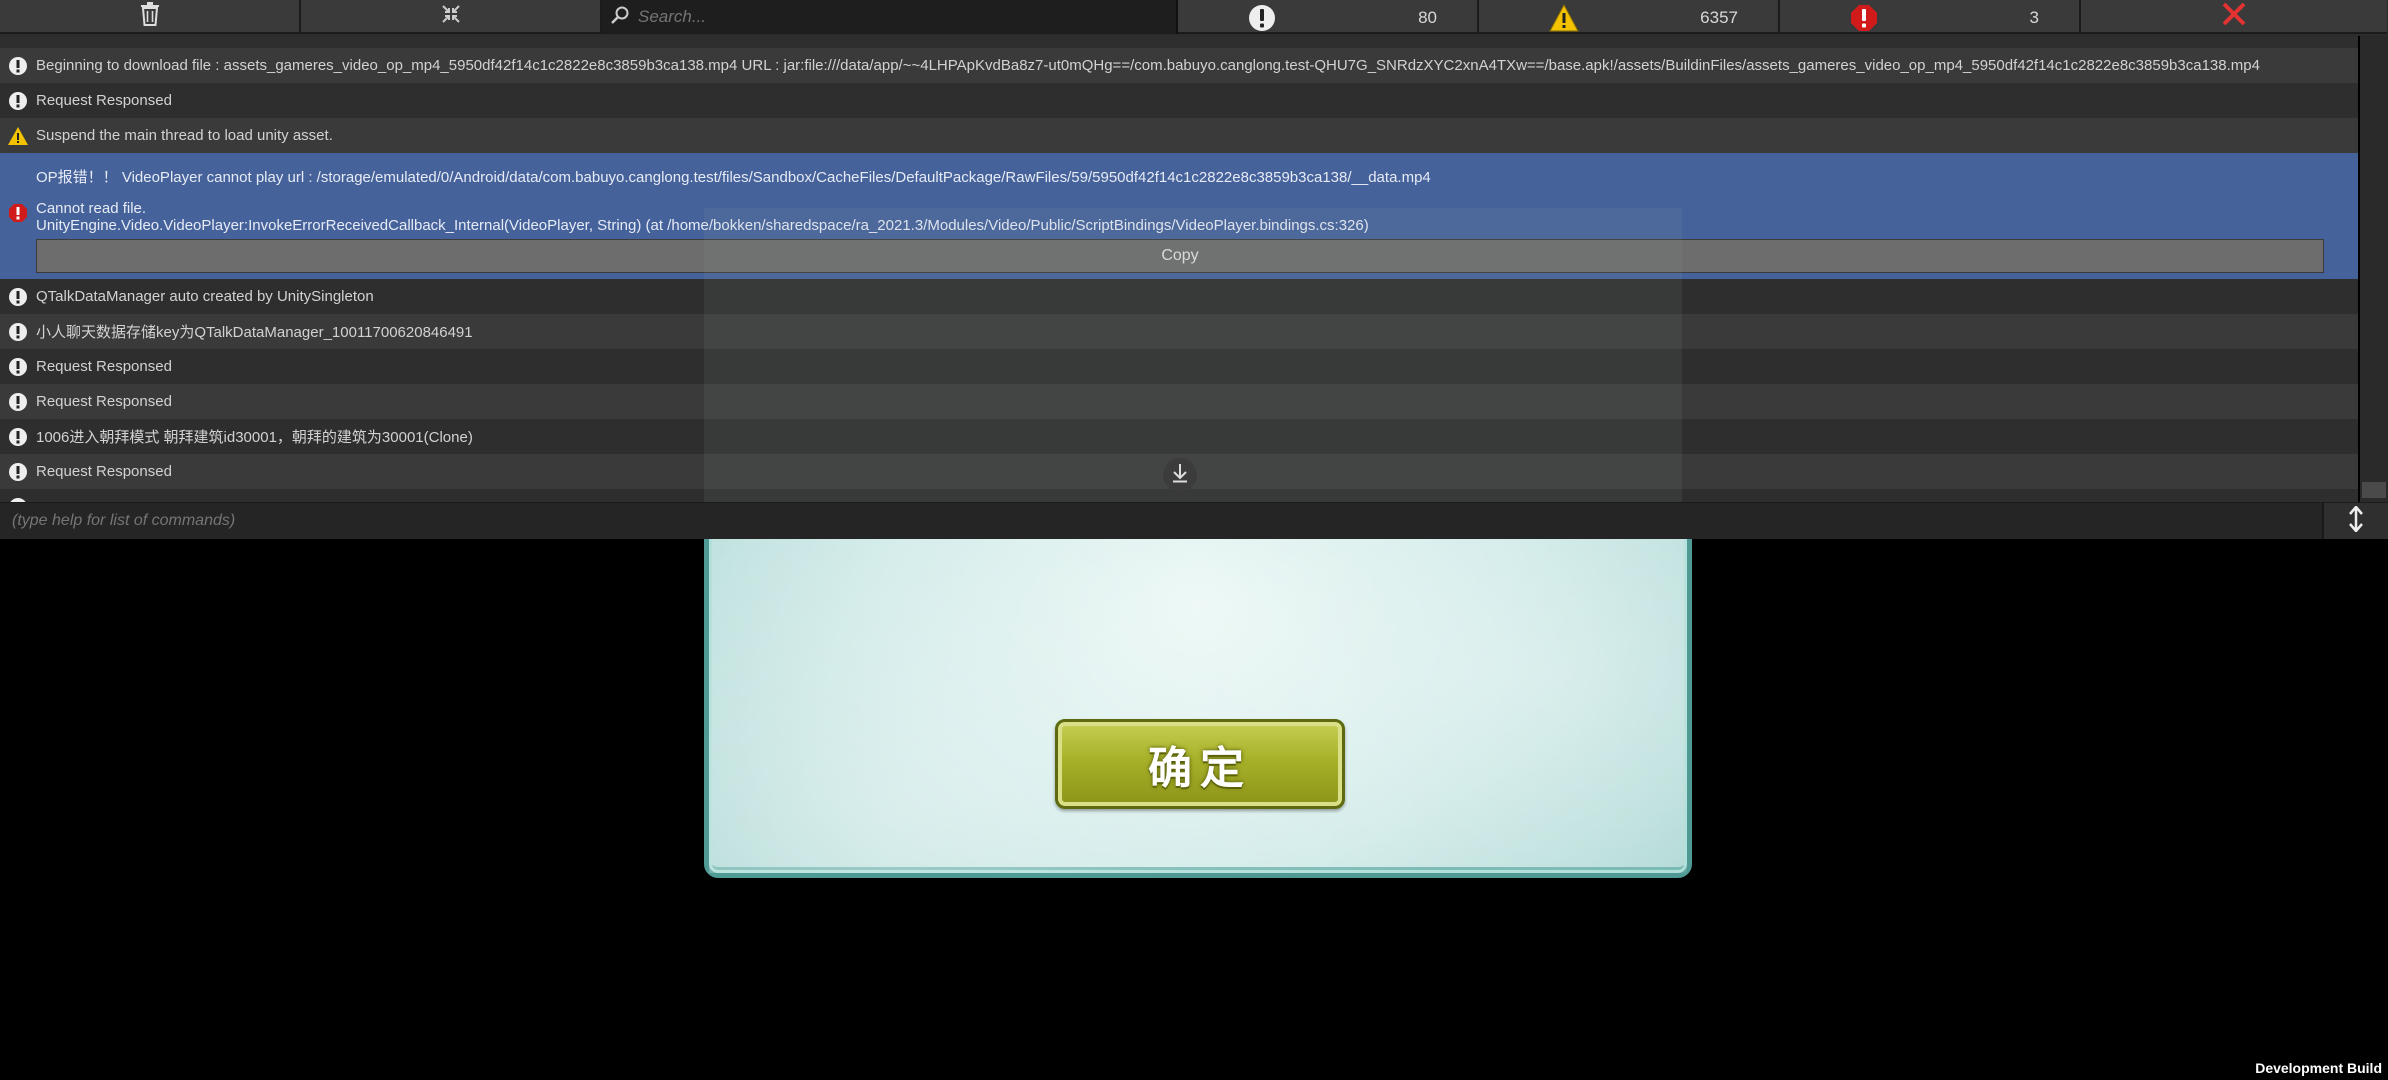  I want to click on collapse-button, so click(451, 17).